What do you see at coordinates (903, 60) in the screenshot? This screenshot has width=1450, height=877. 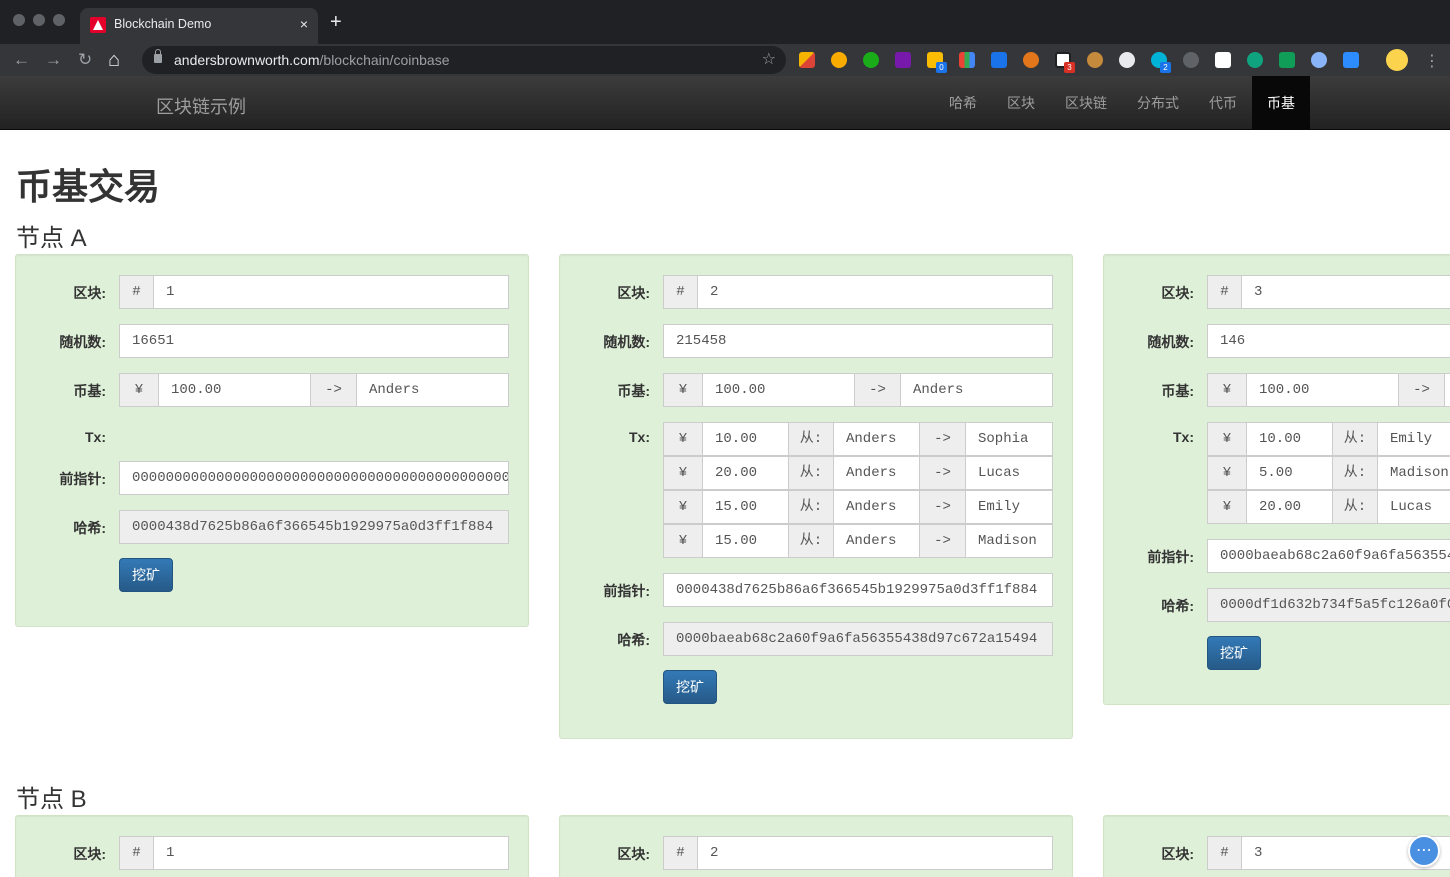 I see `onenote-extension-icon` at bounding box center [903, 60].